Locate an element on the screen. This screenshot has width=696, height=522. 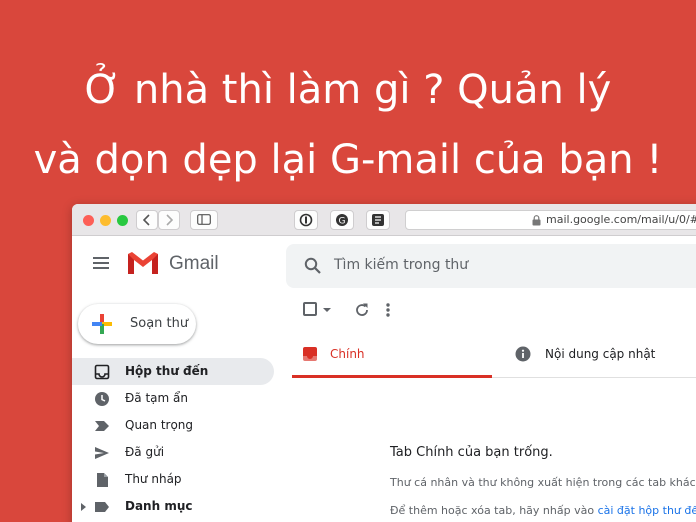
sidebar-item-label: Thư nháp is located at coordinates (153, 479).